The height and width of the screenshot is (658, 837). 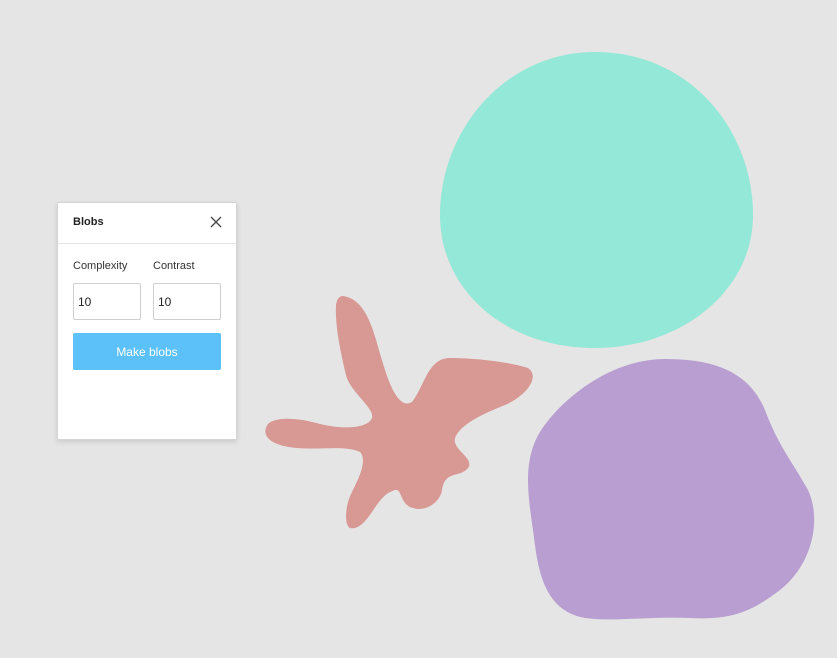 What do you see at coordinates (100, 266) in the screenshot?
I see `complexity-label: Complexity` at bounding box center [100, 266].